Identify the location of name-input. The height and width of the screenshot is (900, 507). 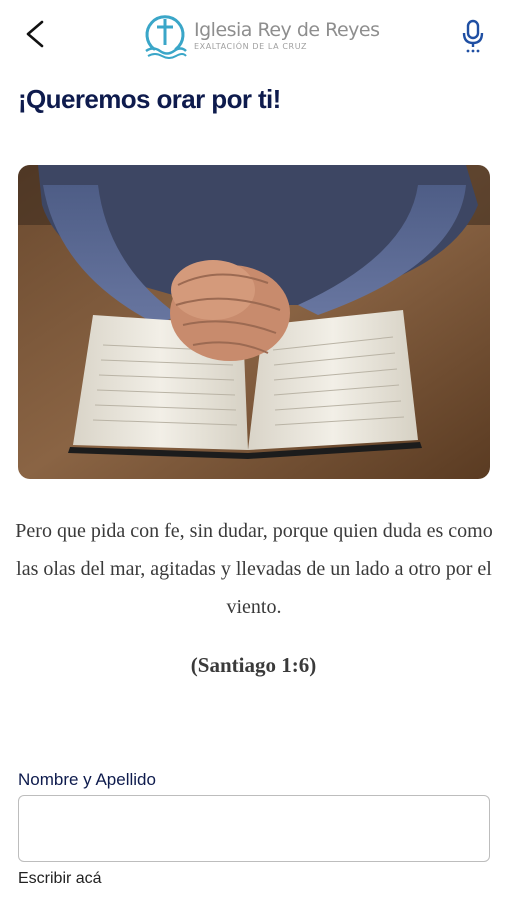
(254, 828).